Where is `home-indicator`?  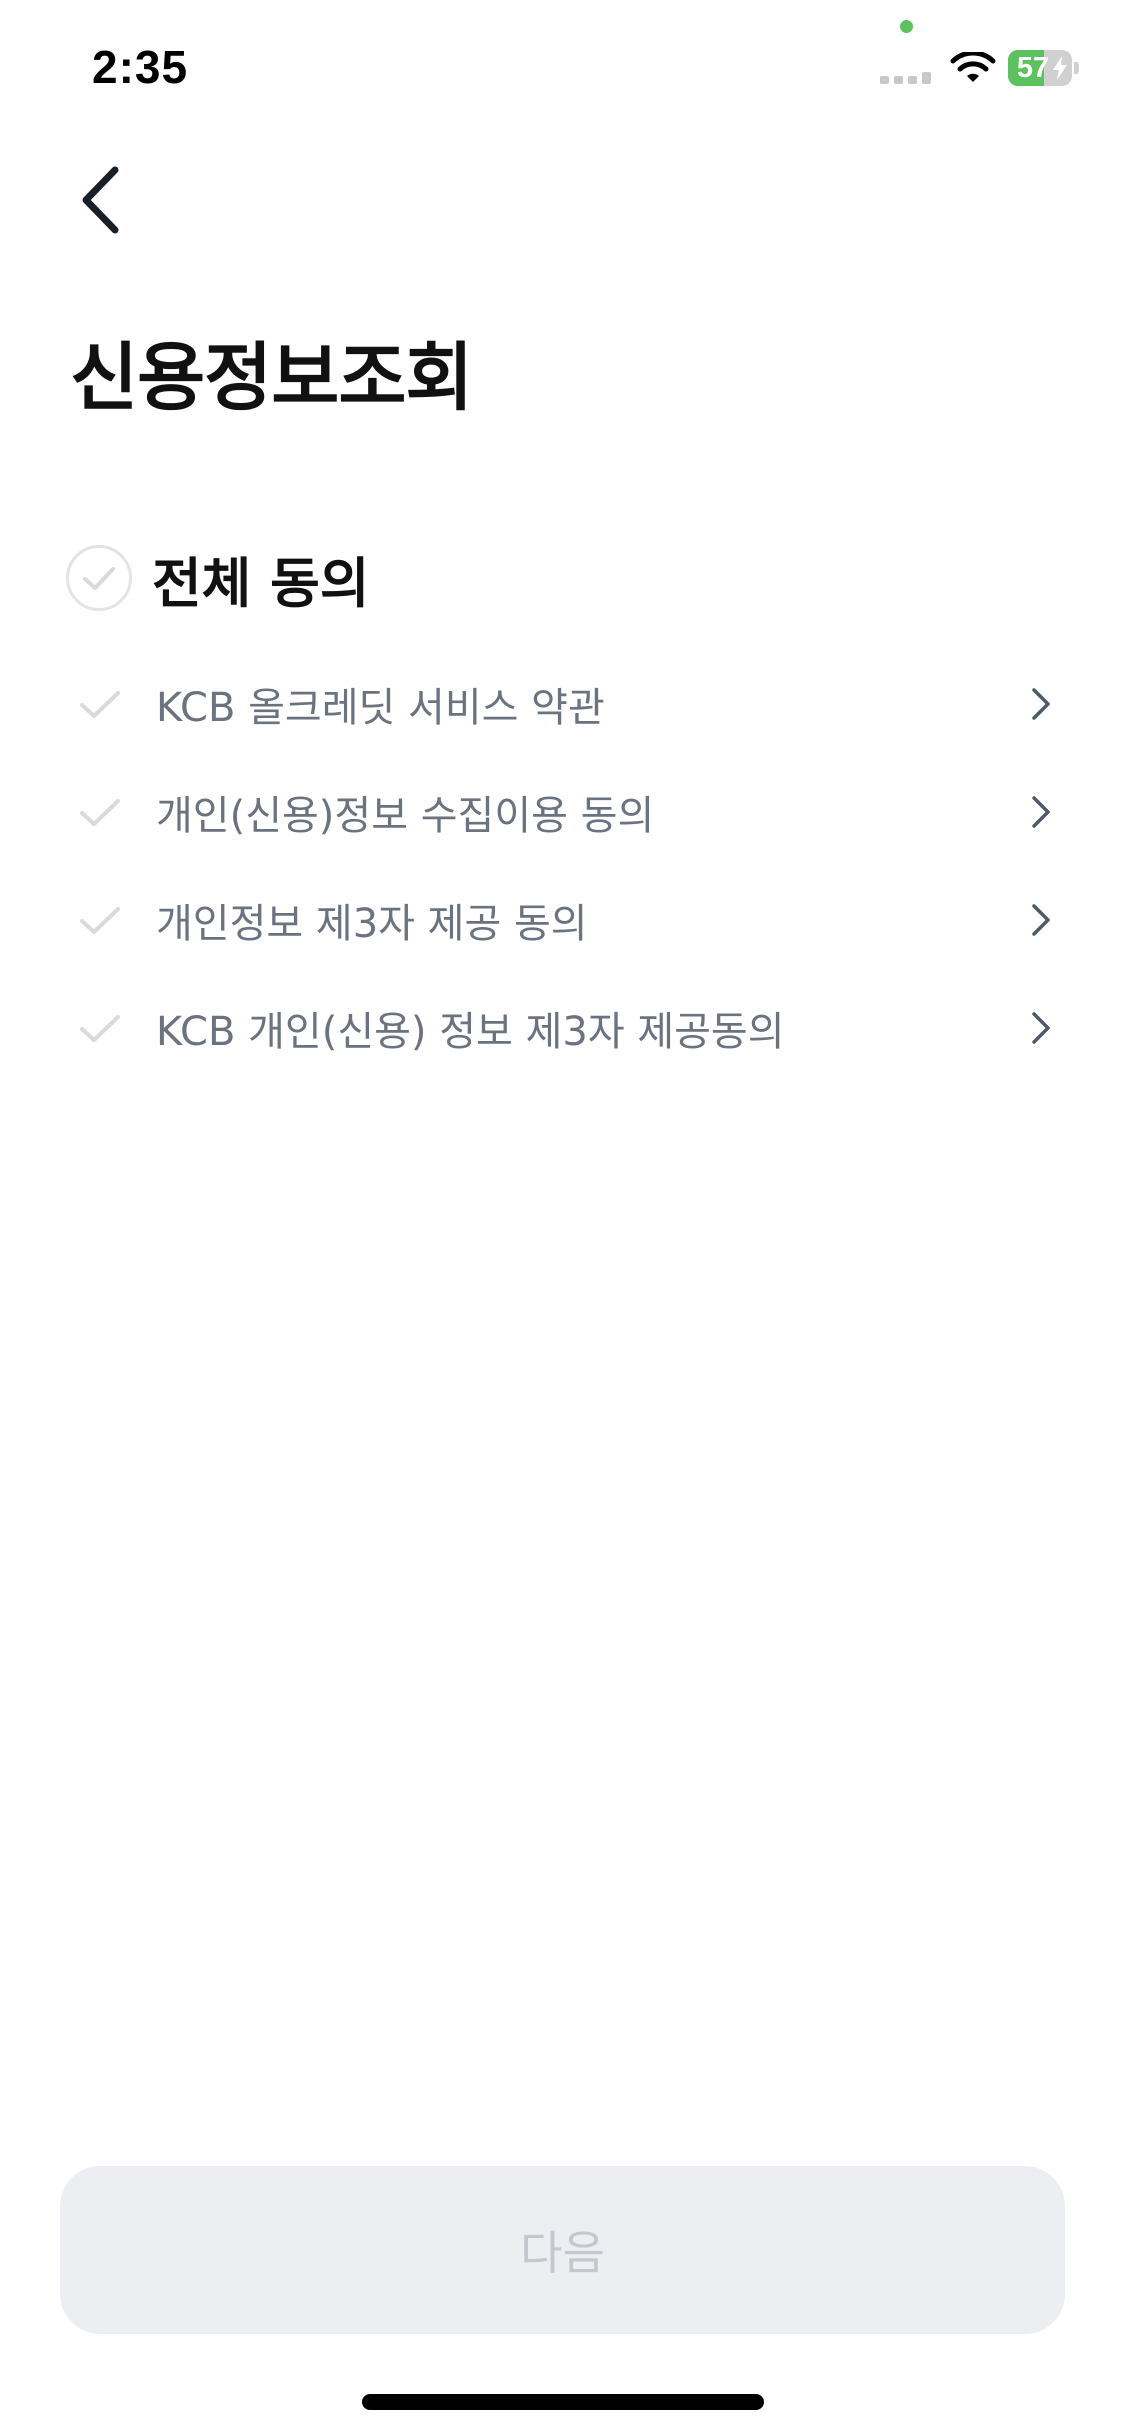 home-indicator is located at coordinates (563, 2402).